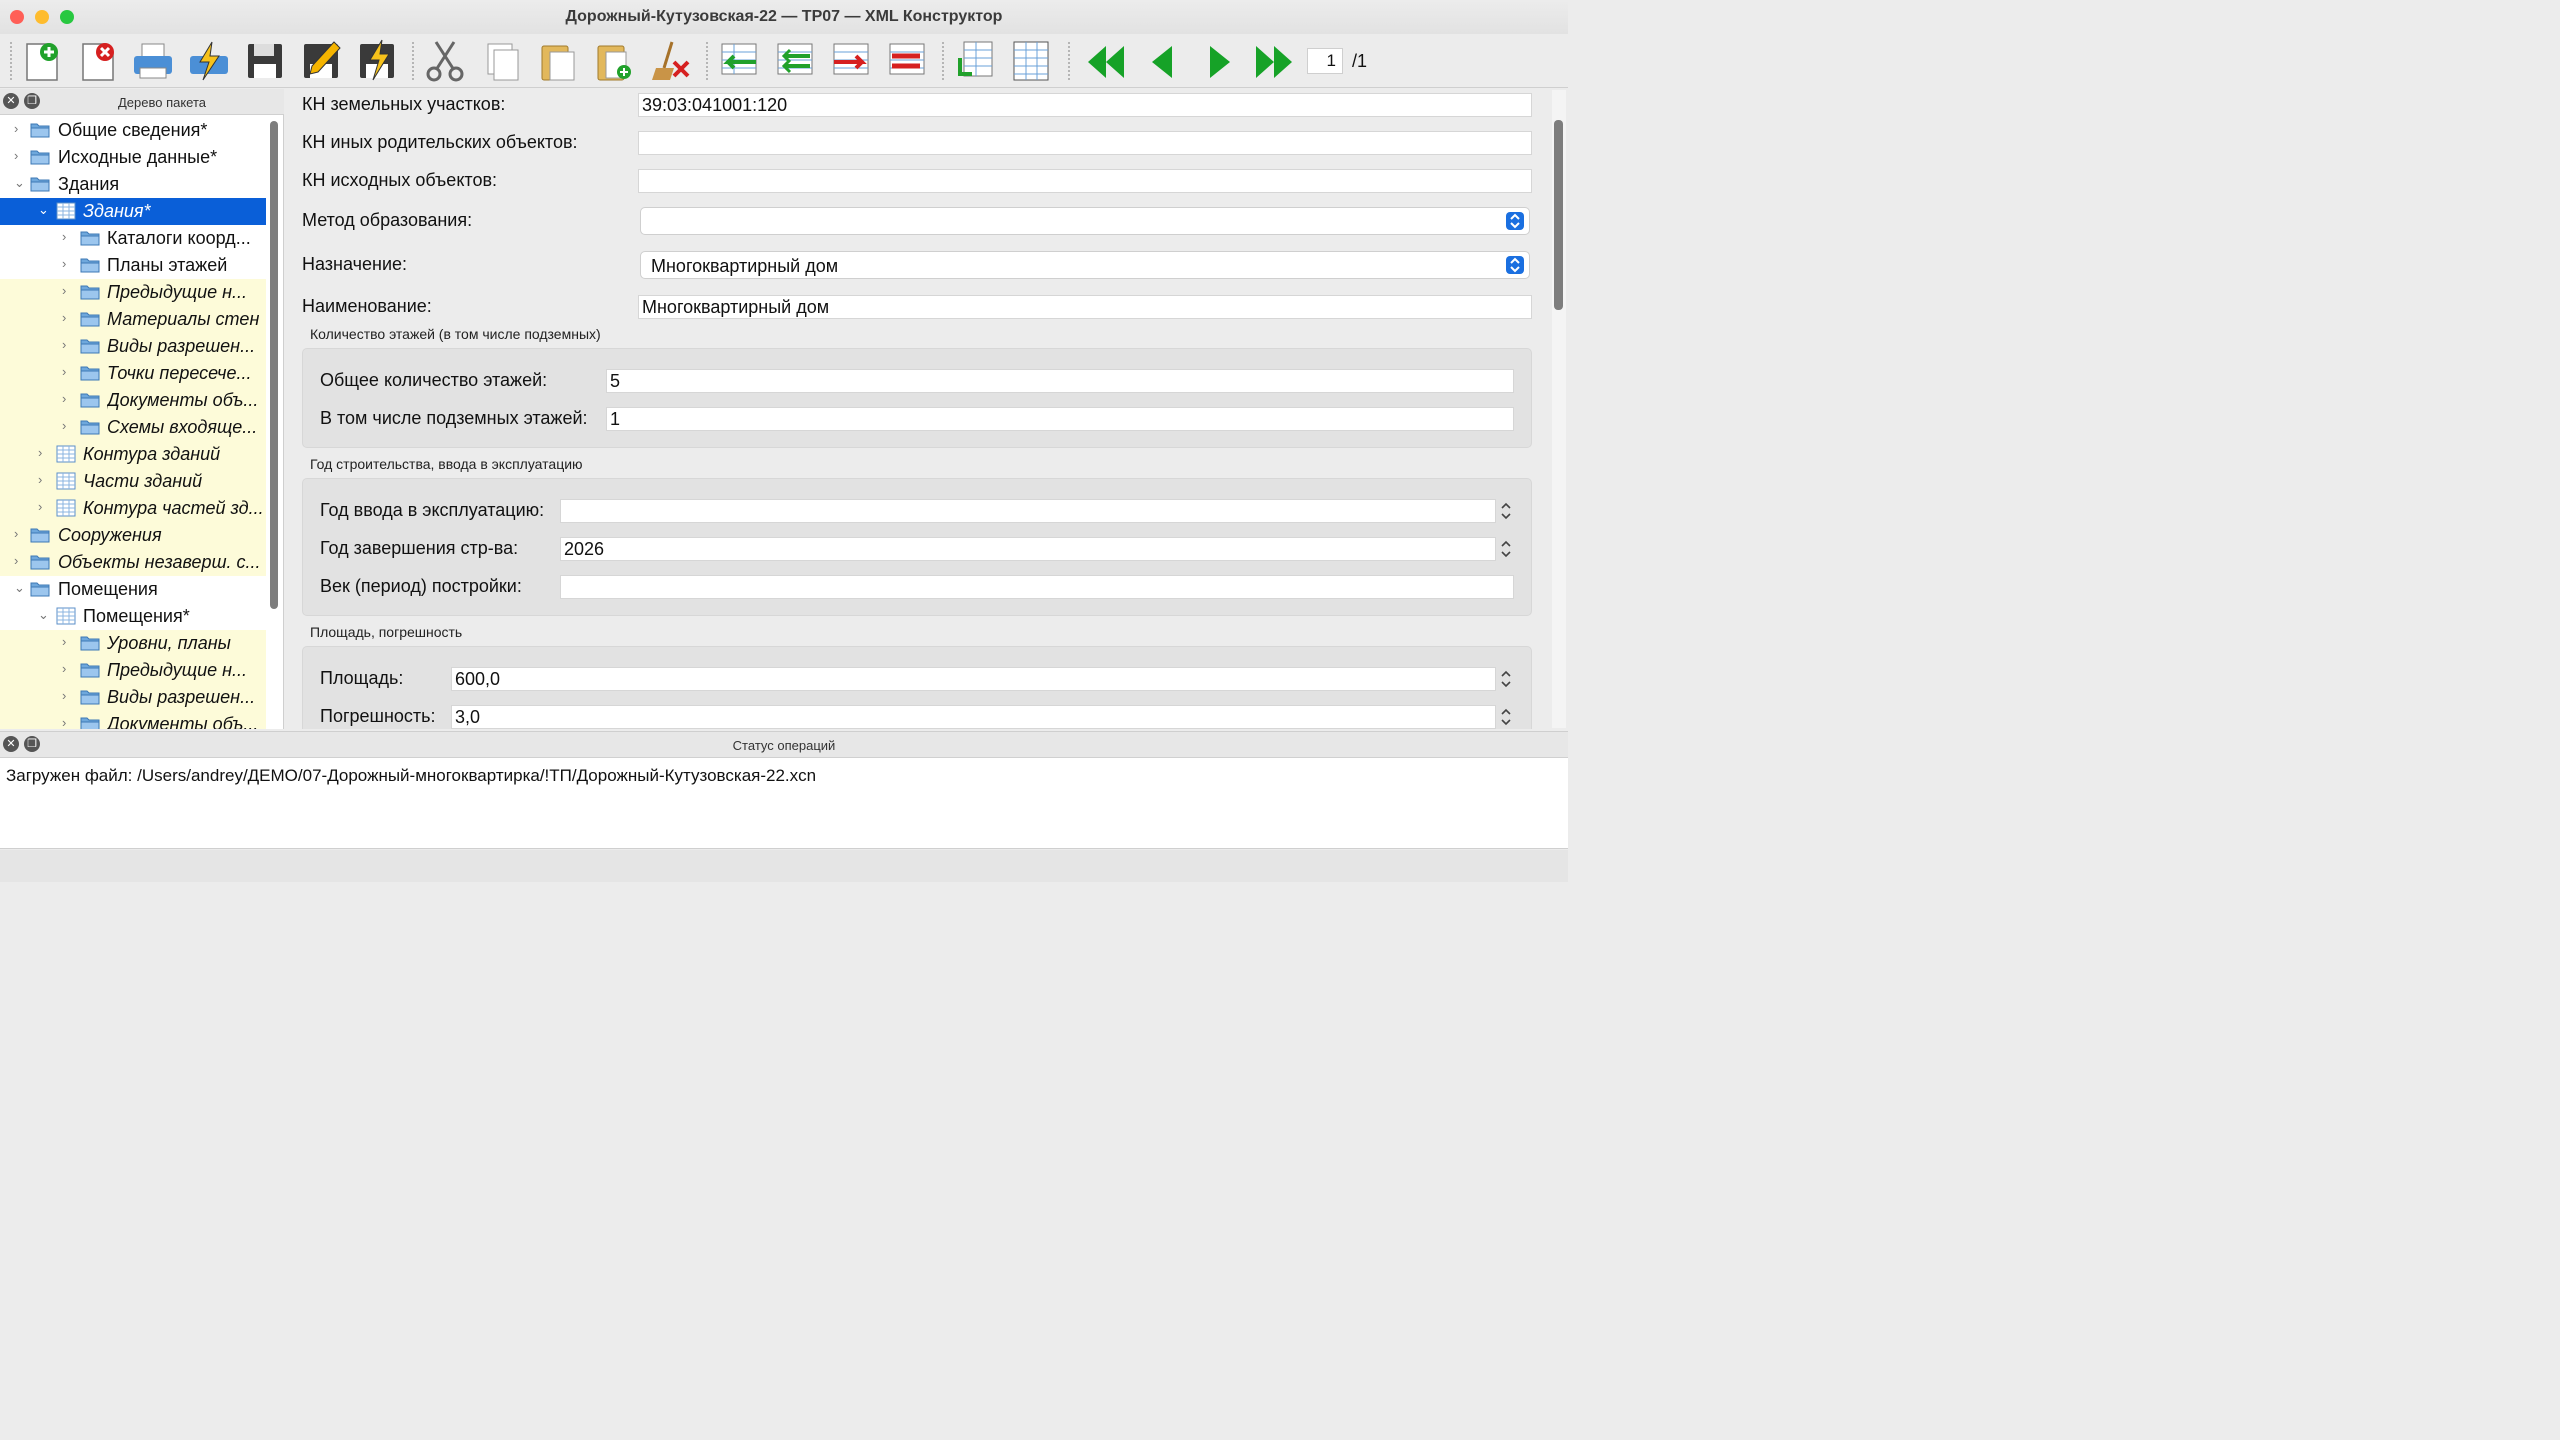  Describe the element at coordinates (1060, 381) in the screenshot. I see `floors-total-input: 5` at that location.